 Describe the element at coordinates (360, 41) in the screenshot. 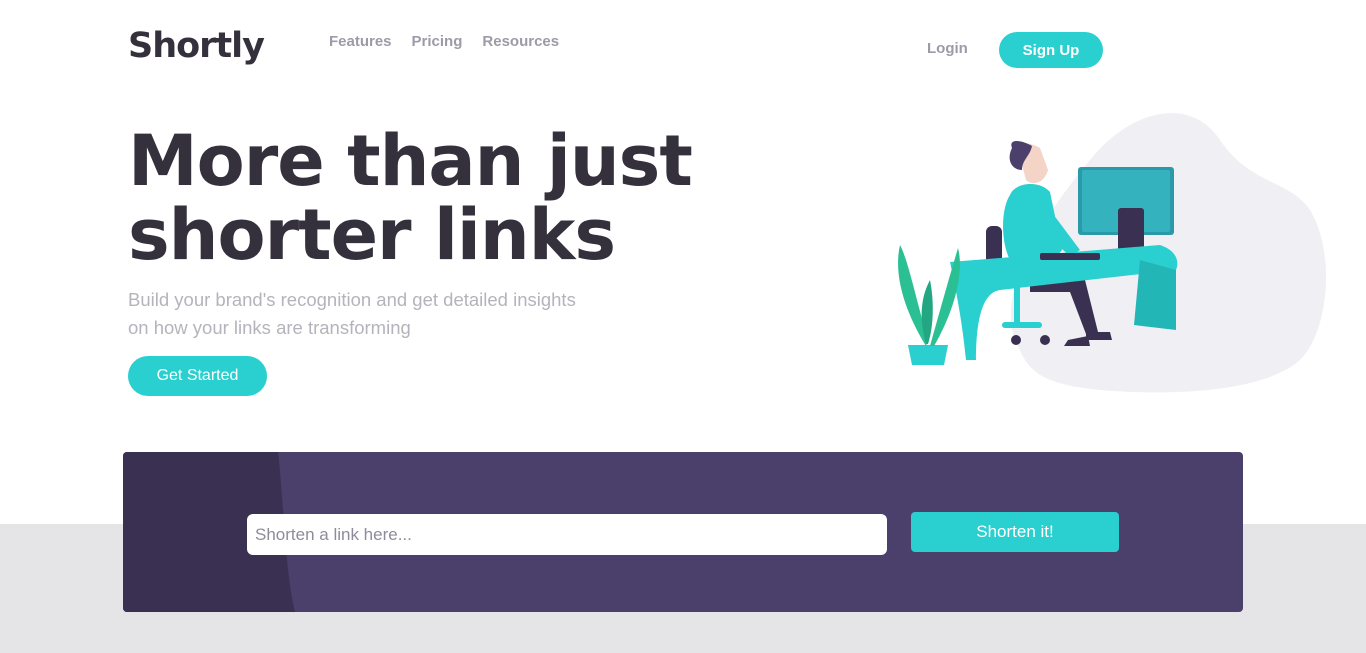

I see `nav-features-link: Features` at that location.